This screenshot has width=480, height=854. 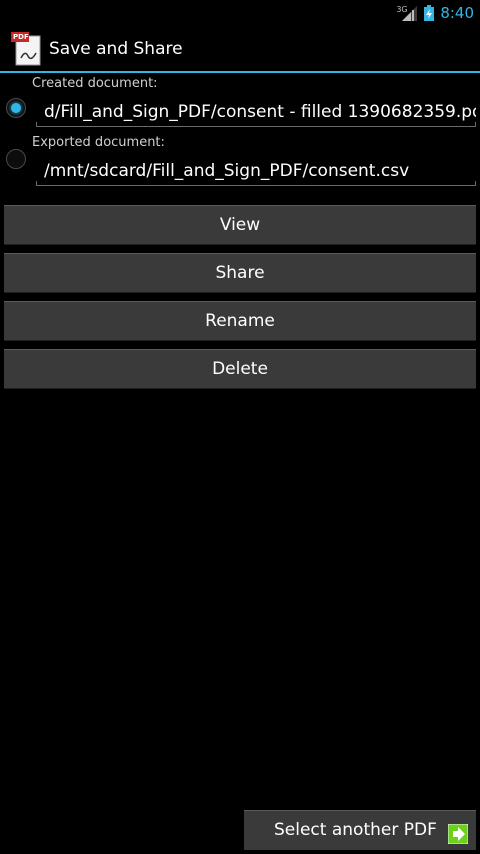 What do you see at coordinates (240, 12) in the screenshot?
I see `status-bar: 3G 8:40` at bounding box center [240, 12].